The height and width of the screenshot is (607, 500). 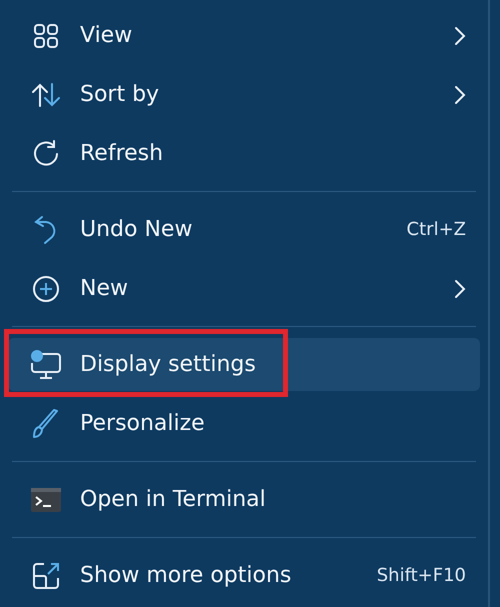 I want to click on menu-item: Undo New Ctrl+Z, so click(x=244, y=229).